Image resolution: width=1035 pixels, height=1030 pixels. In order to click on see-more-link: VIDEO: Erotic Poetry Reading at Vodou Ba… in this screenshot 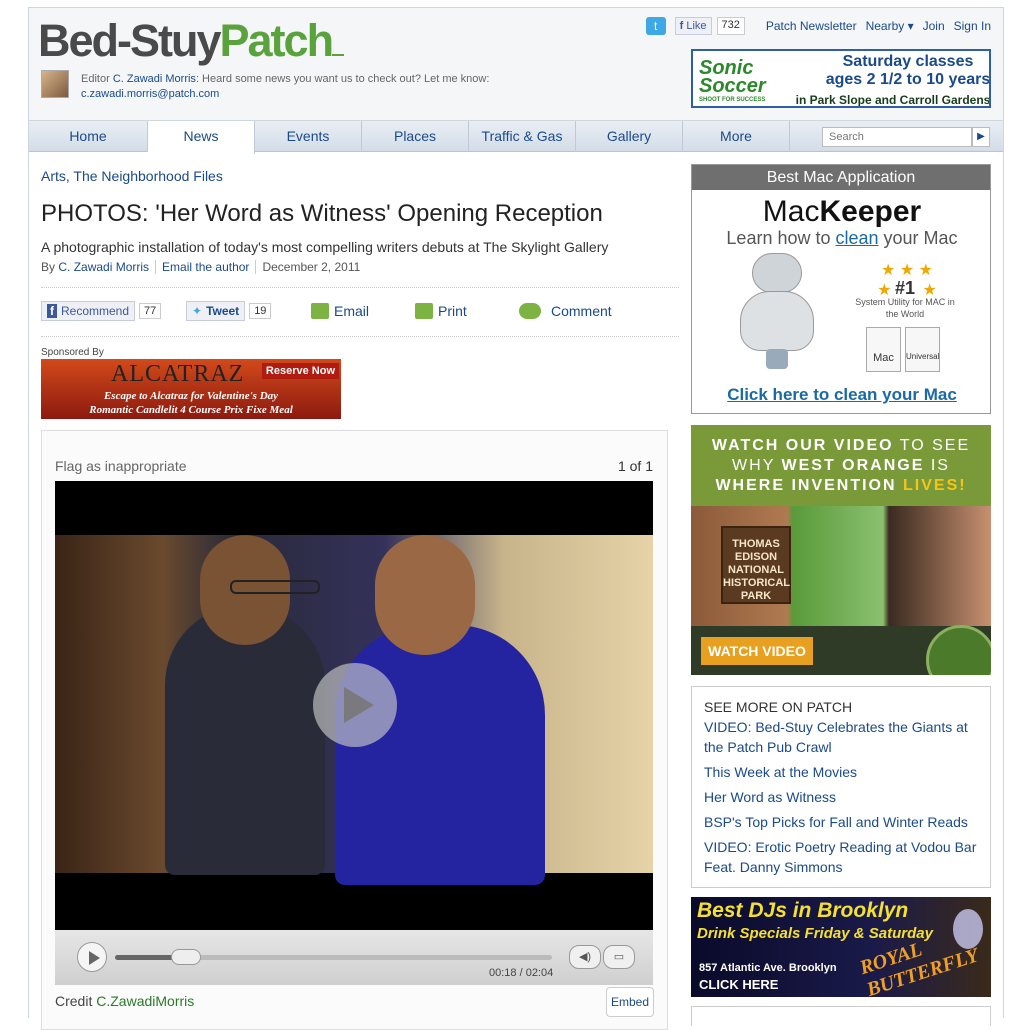, I will do `click(841, 857)`.